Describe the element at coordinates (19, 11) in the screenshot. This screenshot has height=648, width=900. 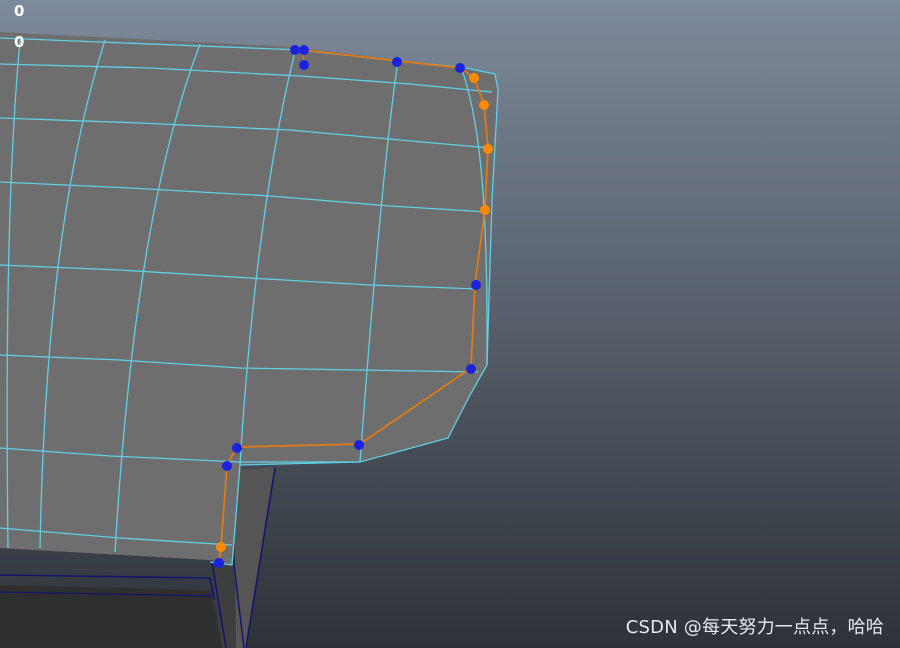
I see `hud-readout-top: 0` at that location.